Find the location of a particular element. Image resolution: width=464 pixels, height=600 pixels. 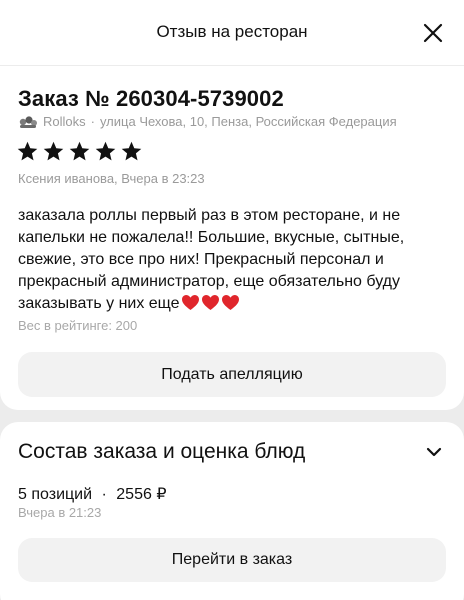

order-time: Вчера в 21:23 is located at coordinates (60, 512).